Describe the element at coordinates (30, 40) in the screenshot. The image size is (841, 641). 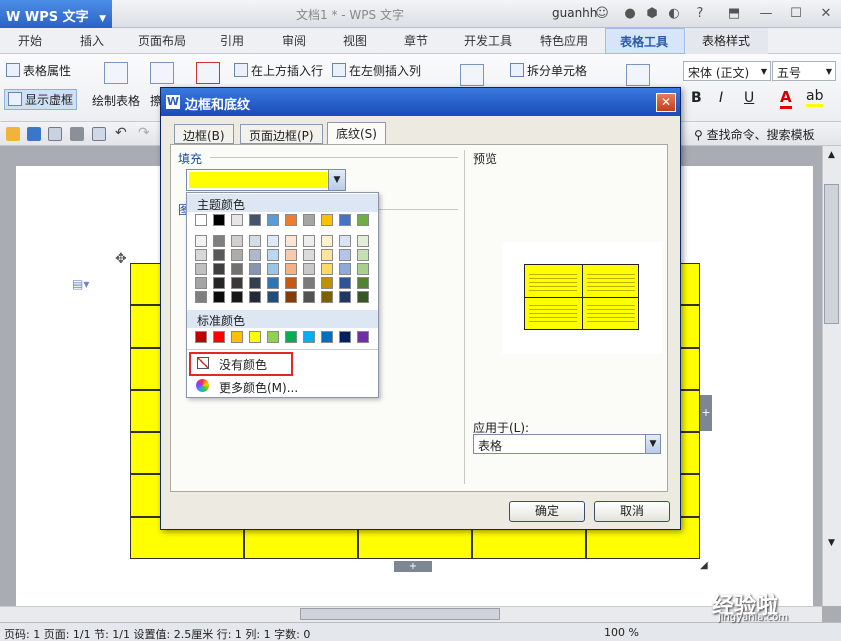
I see `tab-home: 开始` at that location.